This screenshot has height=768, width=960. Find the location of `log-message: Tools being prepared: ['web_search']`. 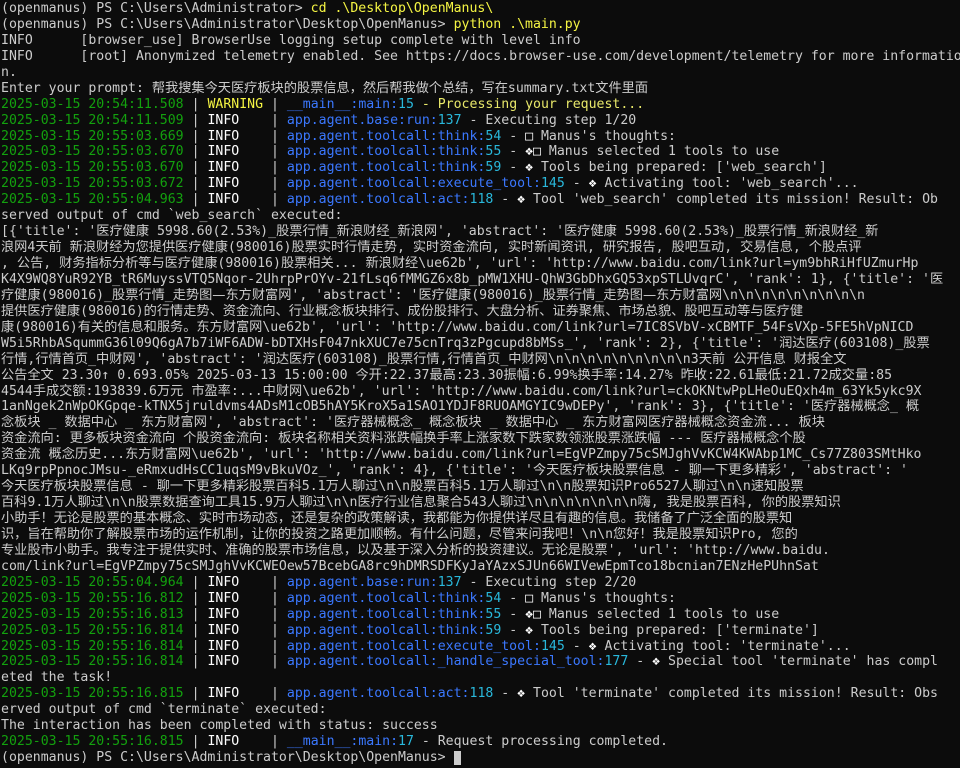

log-message: Tools being prepared: ['web_search'] is located at coordinates (680, 168).